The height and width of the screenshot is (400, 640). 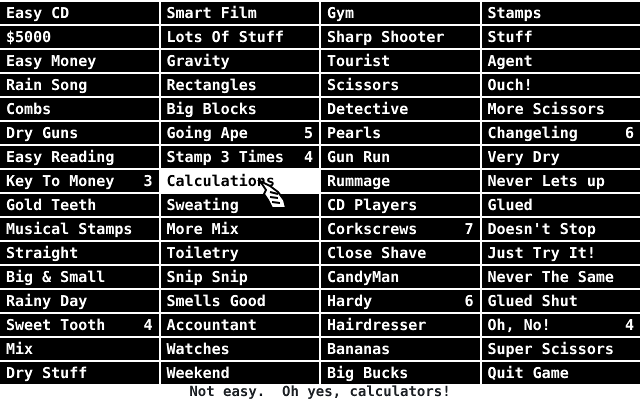 I want to click on menu-item: Big & Small, so click(x=79, y=277).